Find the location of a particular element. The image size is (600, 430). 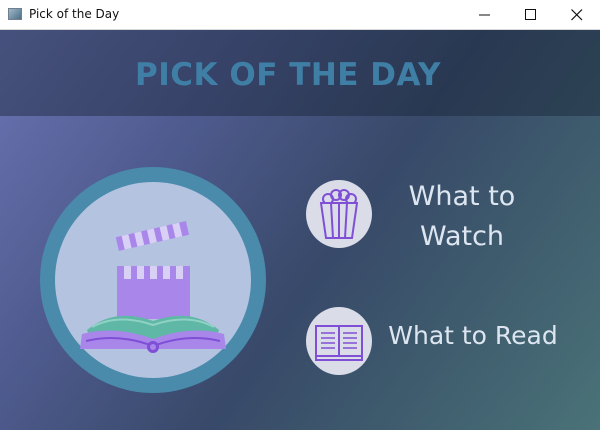

watch-icon-button is located at coordinates (339, 214).